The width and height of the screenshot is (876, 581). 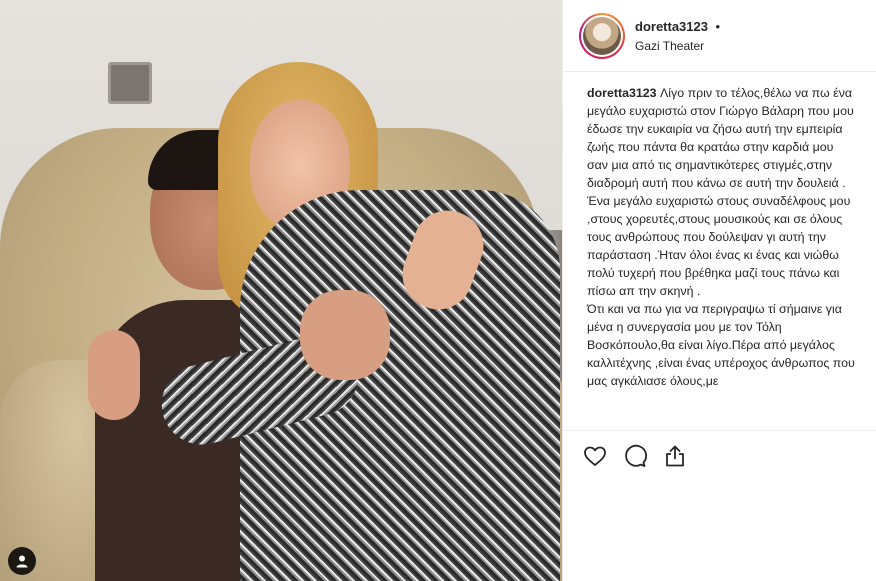 What do you see at coordinates (595, 456) in the screenshot?
I see `heart-icon` at bounding box center [595, 456].